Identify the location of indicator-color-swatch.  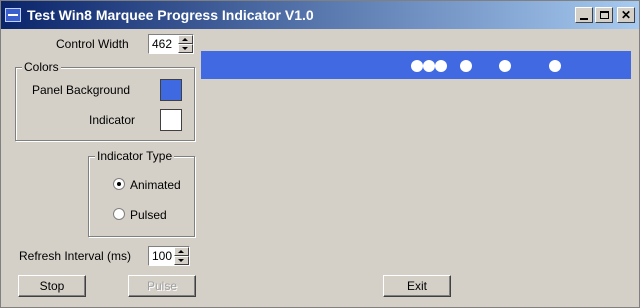
(171, 120).